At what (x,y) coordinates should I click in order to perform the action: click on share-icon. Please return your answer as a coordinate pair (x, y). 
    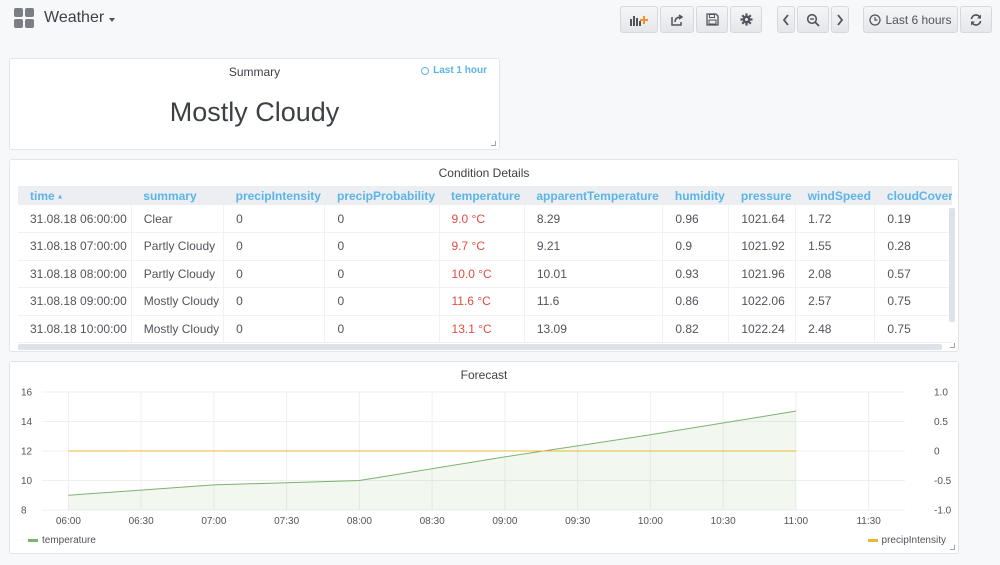
    Looking at the image, I should click on (677, 19).